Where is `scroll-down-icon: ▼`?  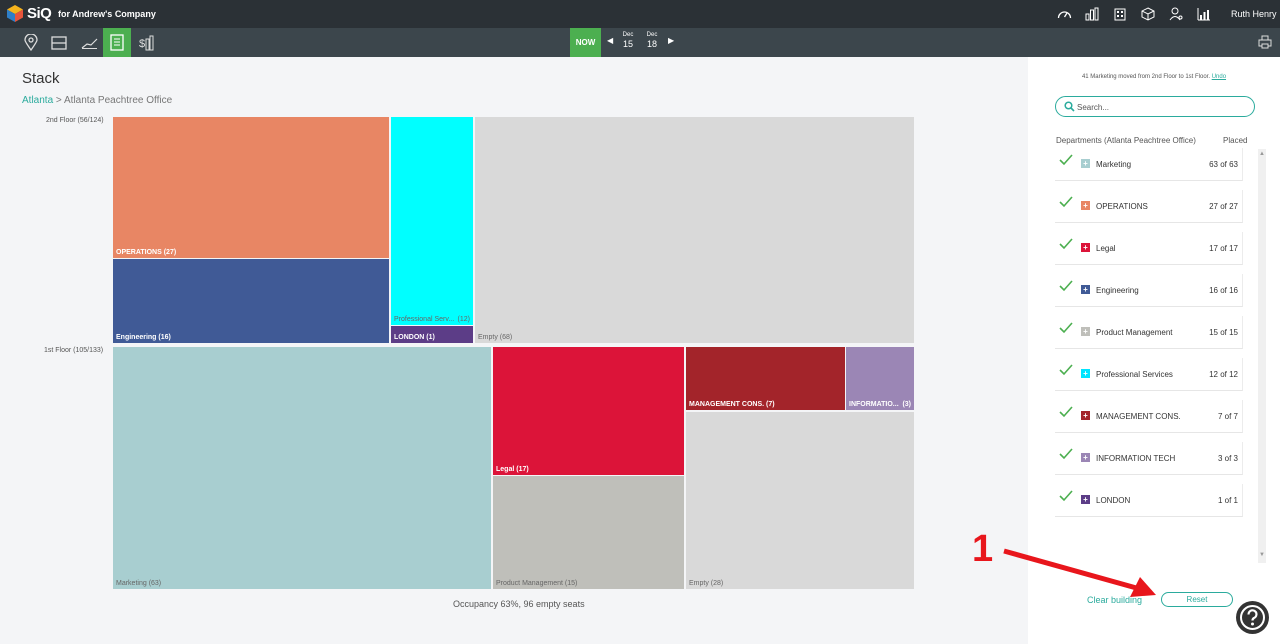
scroll-down-icon: ▼ is located at coordinates (1262, 555).